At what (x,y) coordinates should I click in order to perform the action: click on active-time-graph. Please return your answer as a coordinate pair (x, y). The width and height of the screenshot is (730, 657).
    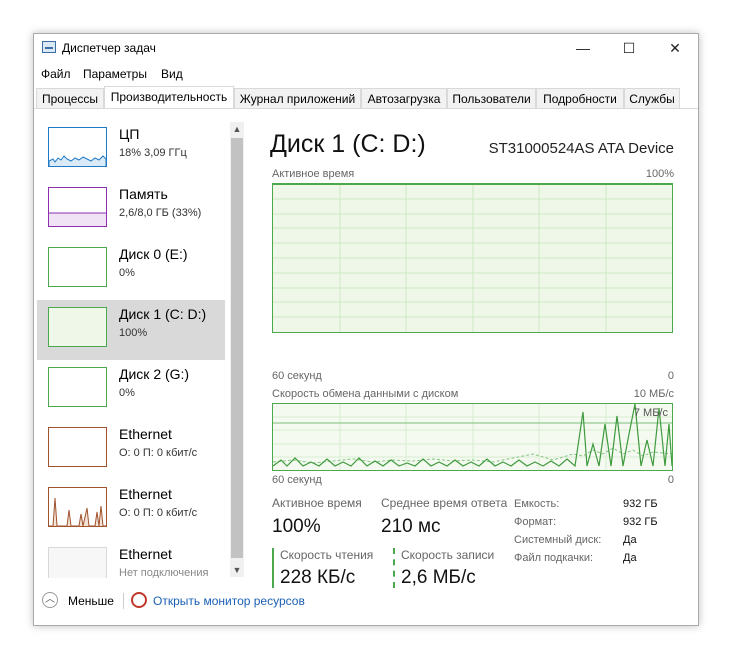
    Looking at the image, I should click on (472, 258).